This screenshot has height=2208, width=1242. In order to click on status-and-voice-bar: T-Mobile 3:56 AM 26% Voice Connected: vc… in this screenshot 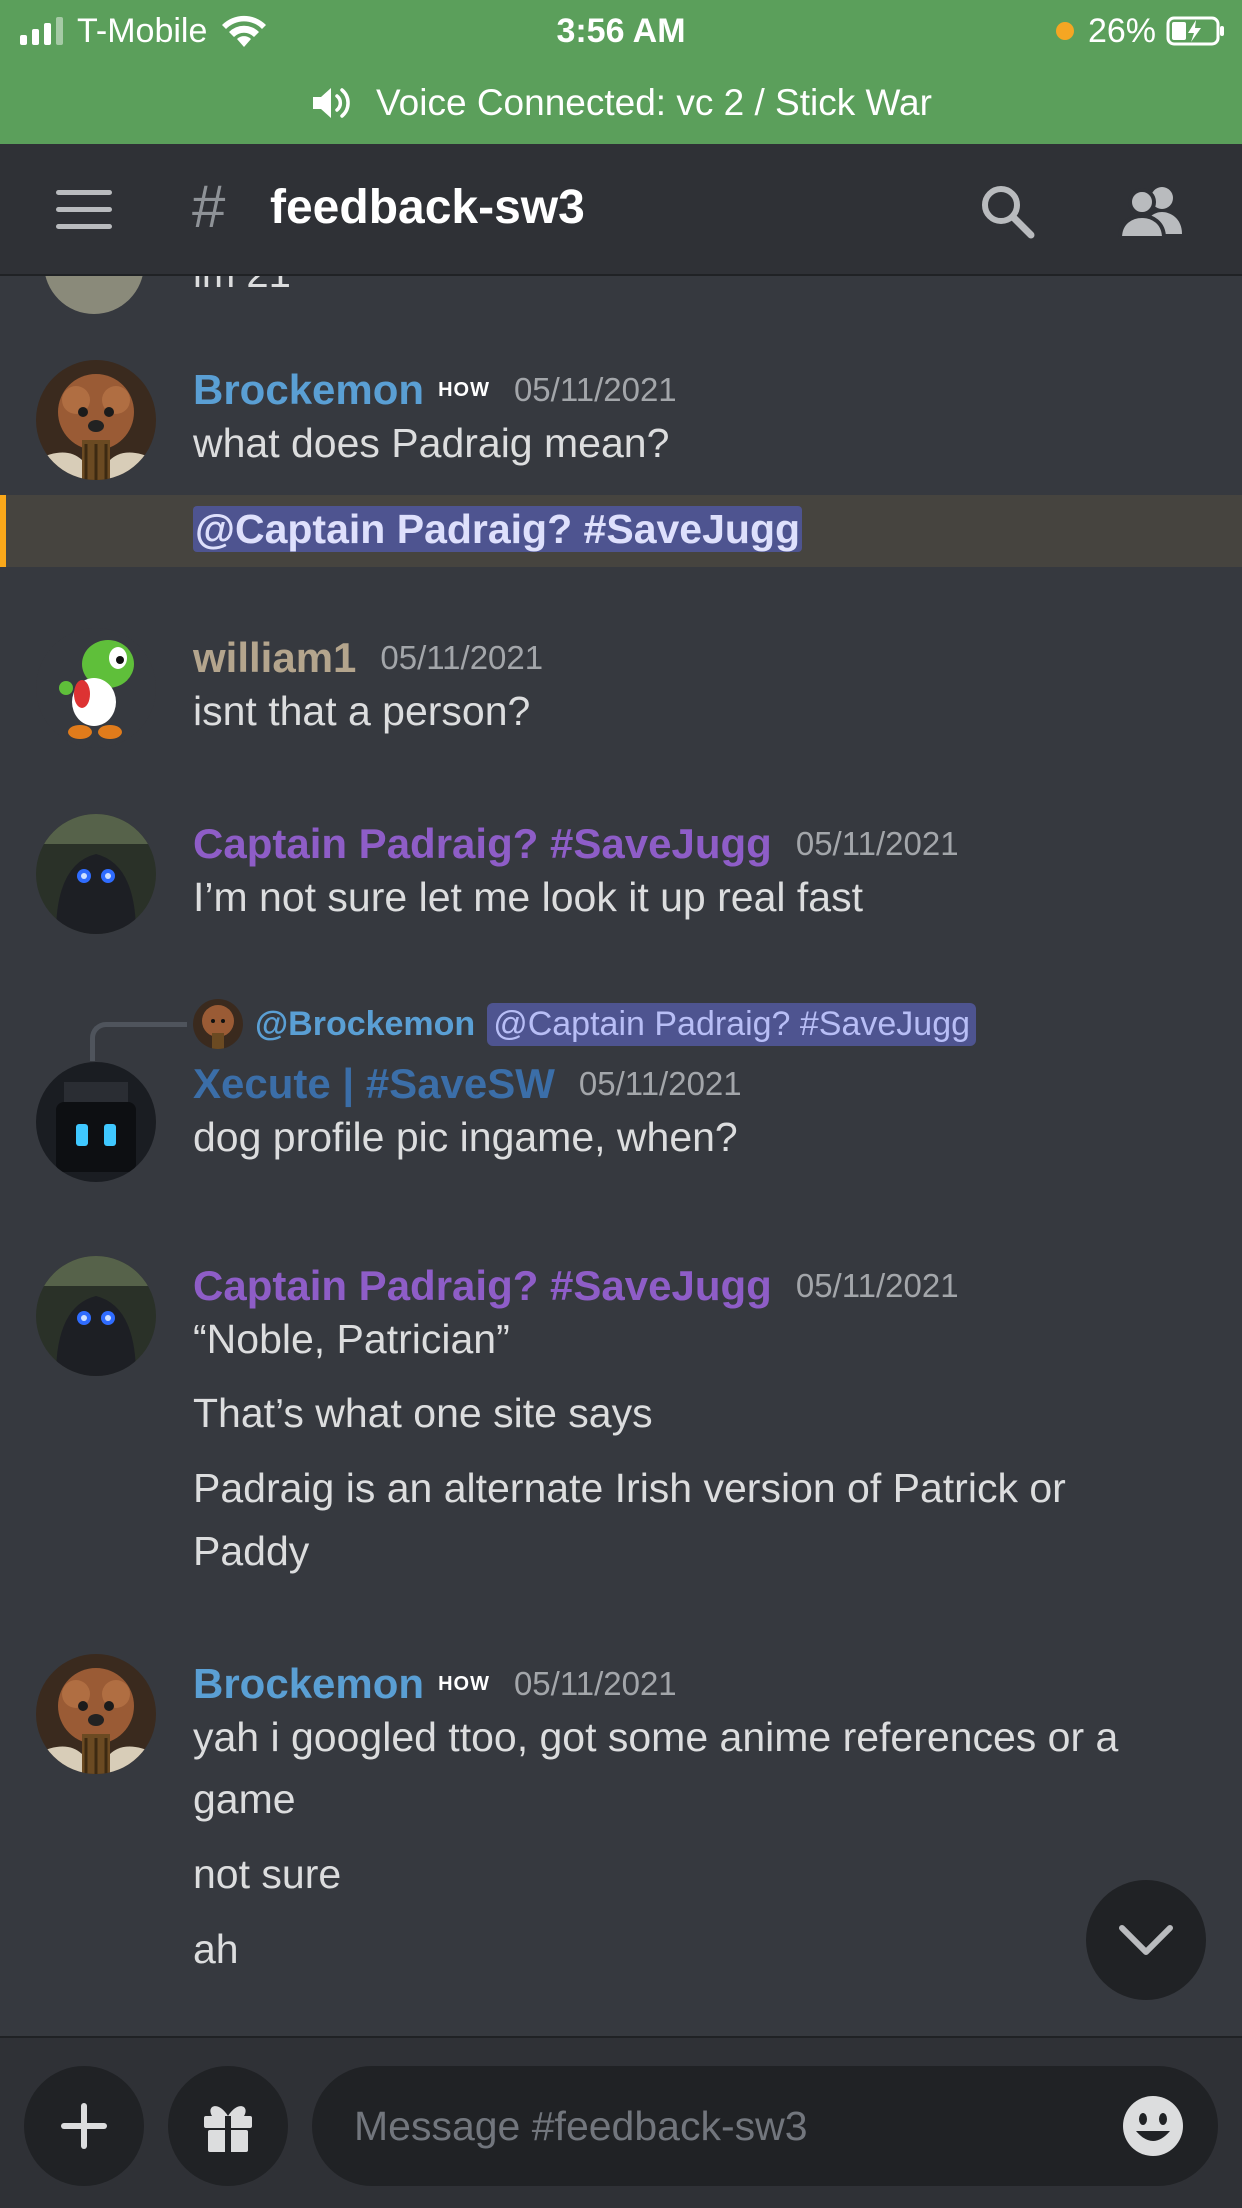, I will do `click(621, 72)`.